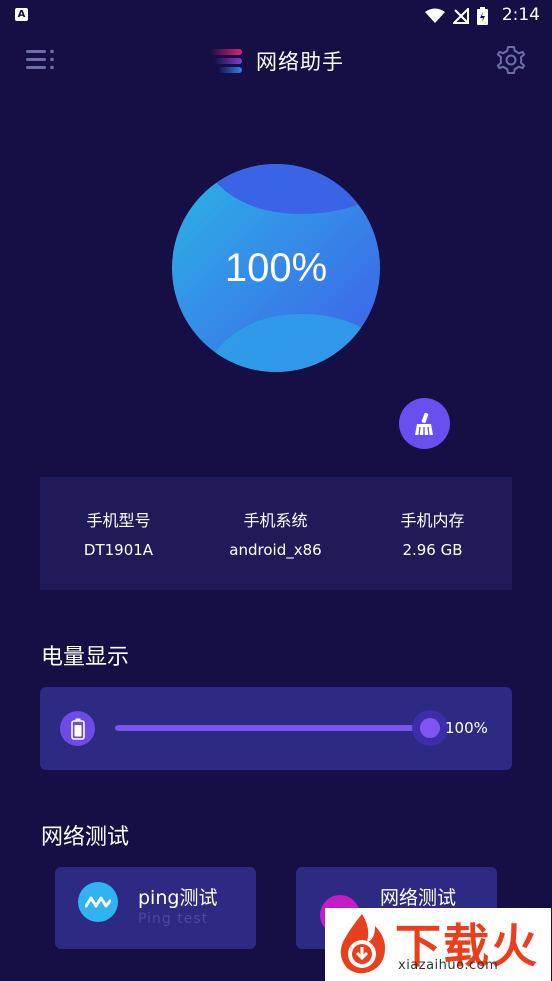  Describe the element at coordinates (41, 60) in the screenshot. I see `menu-icon` at that location.